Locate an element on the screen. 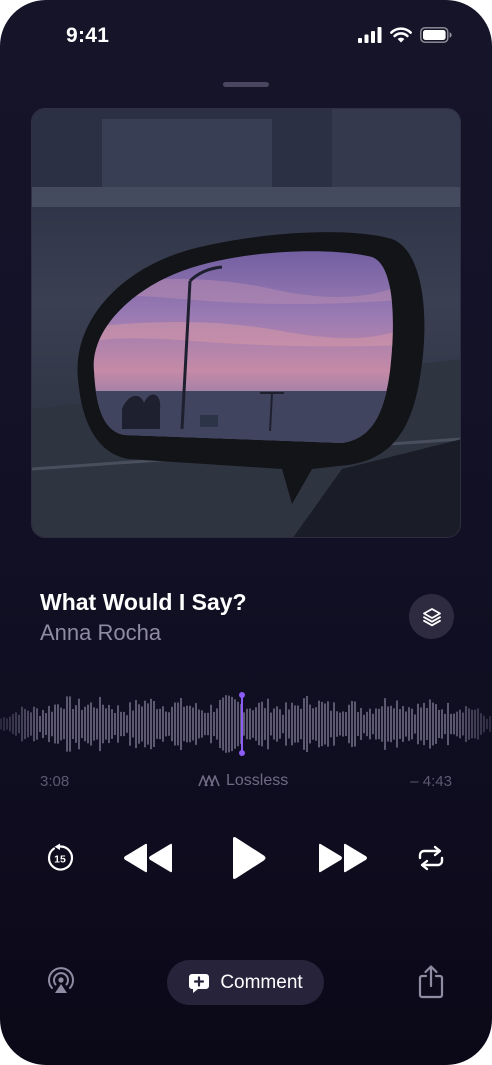  sheet-grabber is located at coordinates (246, 84).